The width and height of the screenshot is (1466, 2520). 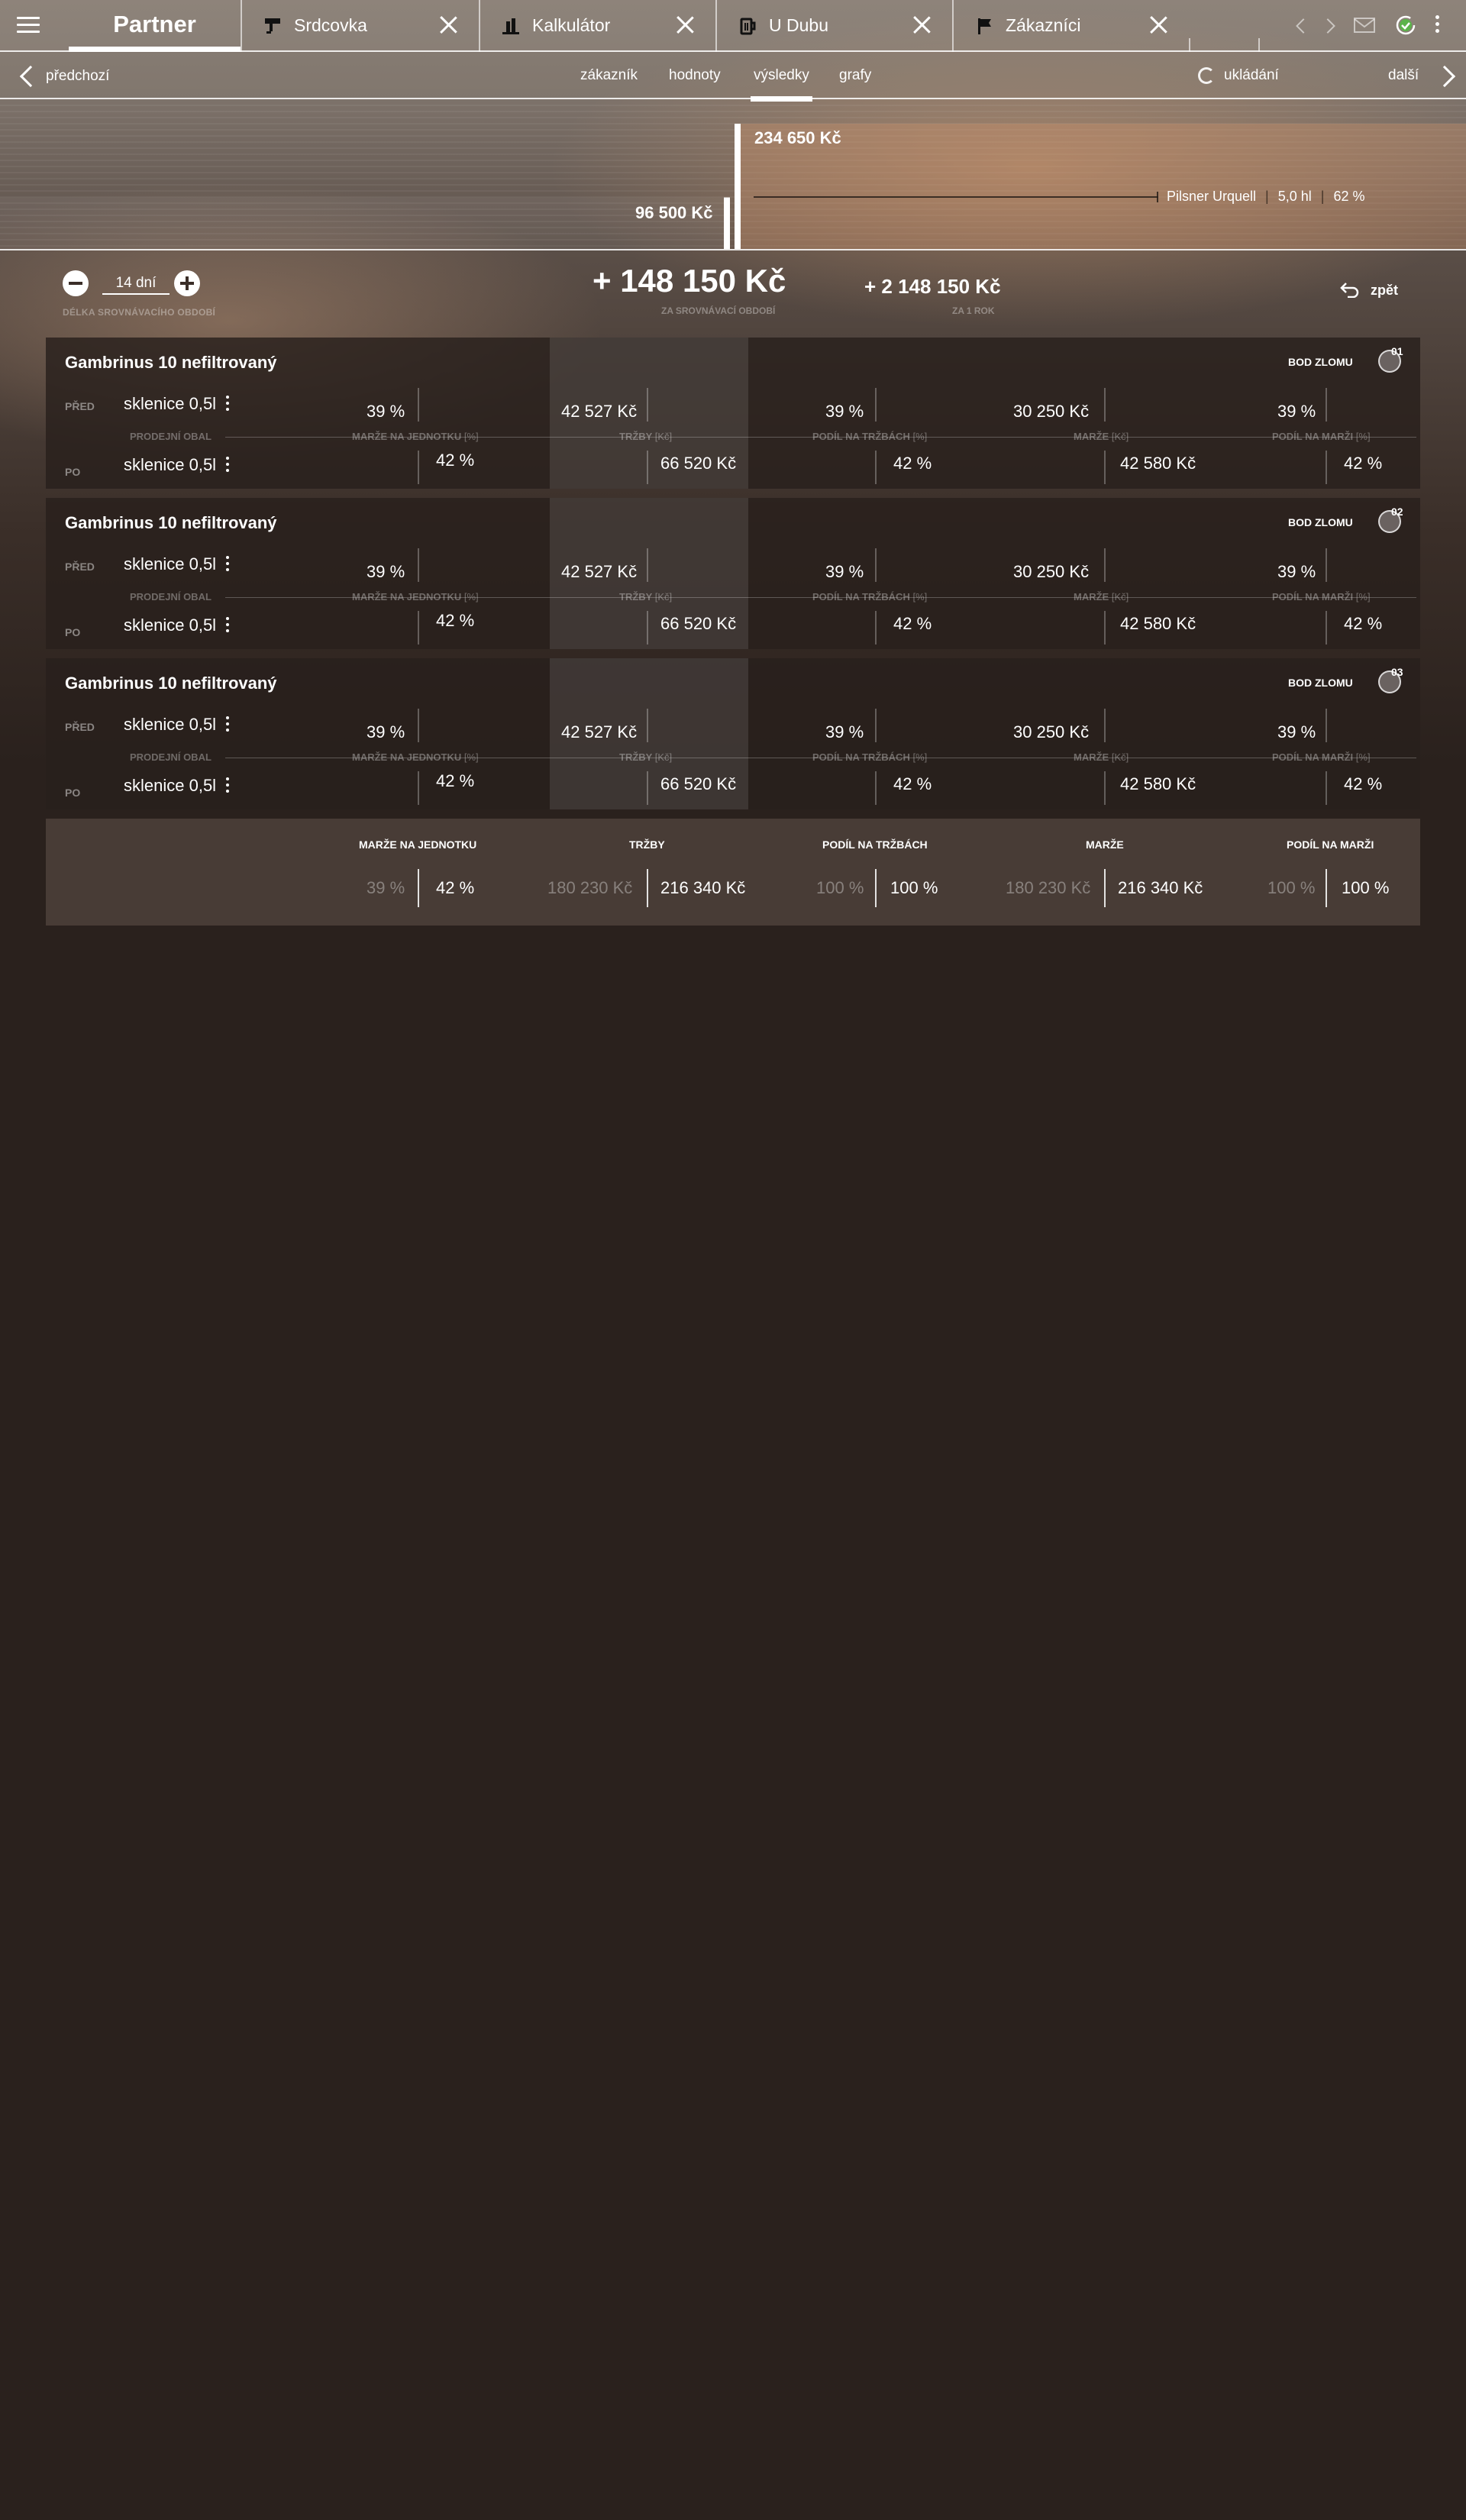 I want to click on chart-value-after: 234 650 Kč, so click(x=797, y=138).